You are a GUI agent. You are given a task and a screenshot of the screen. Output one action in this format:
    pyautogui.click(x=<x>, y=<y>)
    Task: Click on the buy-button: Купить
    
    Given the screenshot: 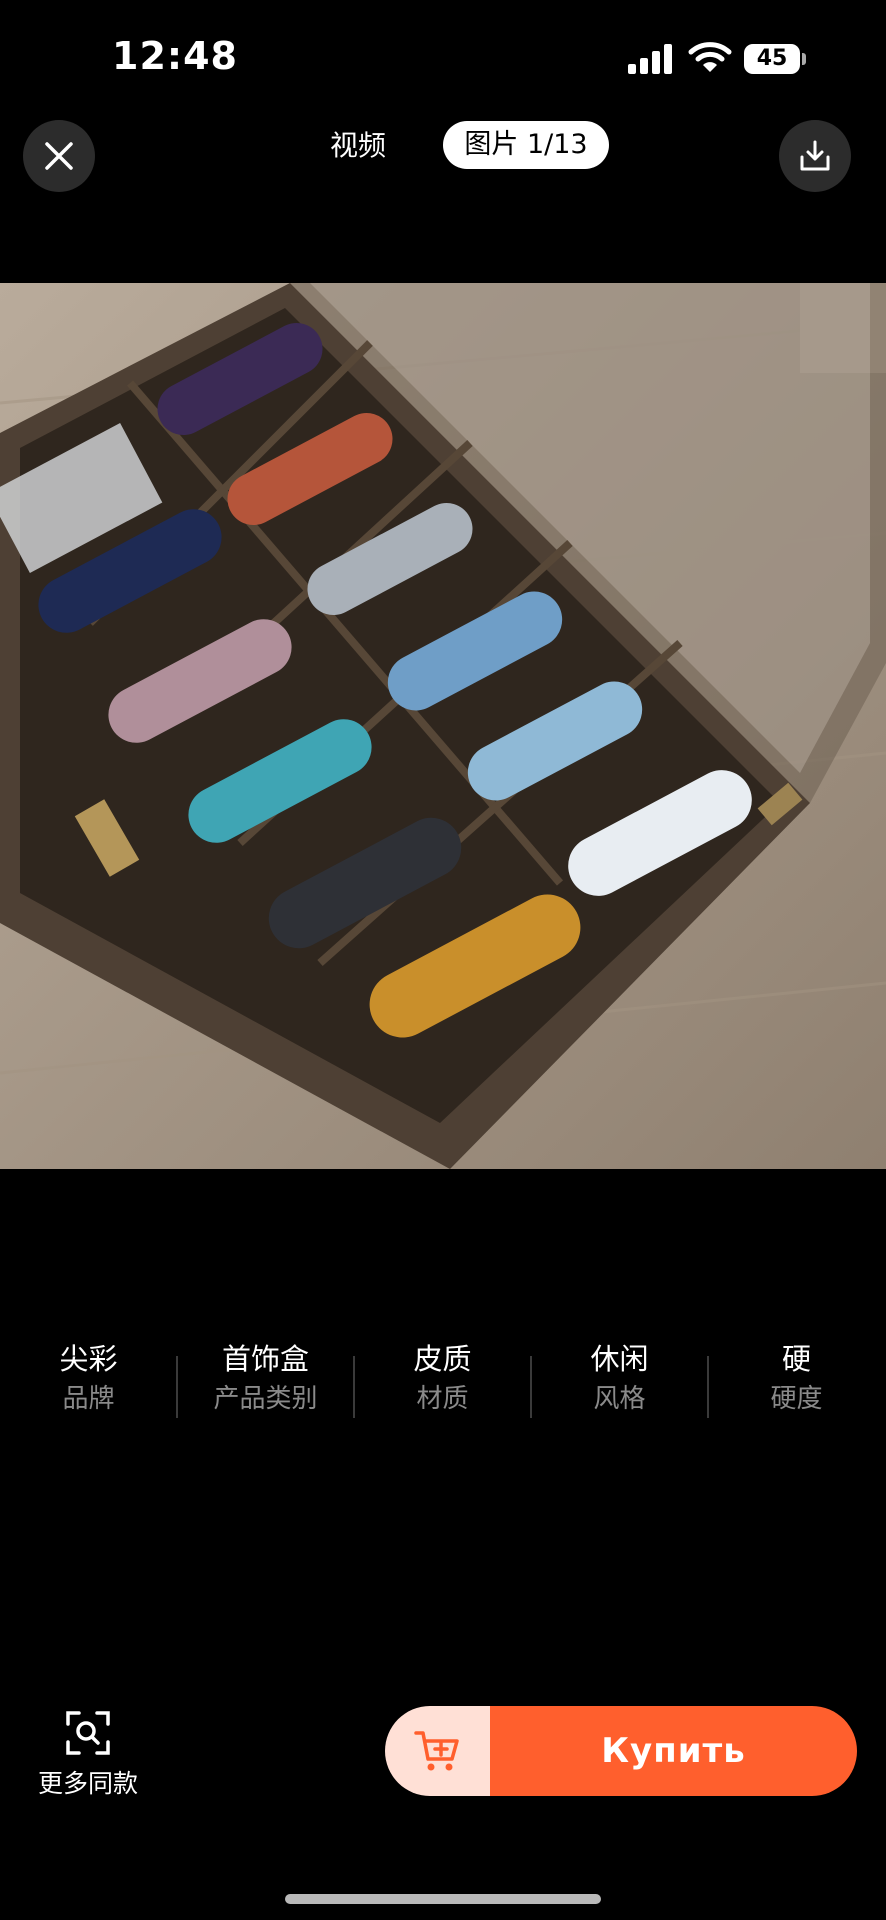 What is the action you would take?
    pyautogui.click(x=673, y=1751)
    